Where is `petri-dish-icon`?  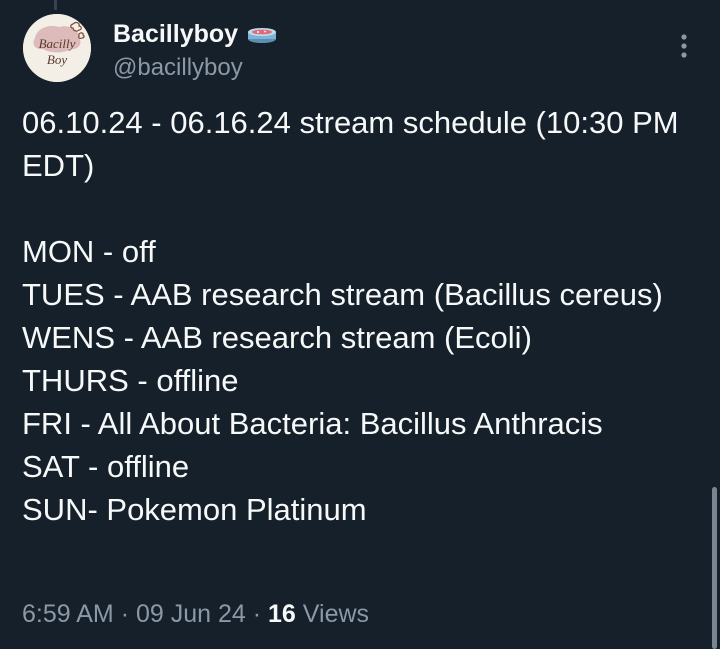 petri-dish-icon is located at coordinates (262, 37).